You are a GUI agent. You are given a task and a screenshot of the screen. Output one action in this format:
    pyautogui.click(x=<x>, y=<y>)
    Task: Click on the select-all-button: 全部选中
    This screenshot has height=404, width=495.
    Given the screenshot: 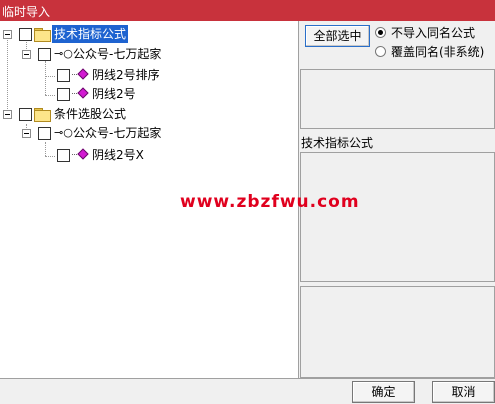 What is the action you would take?
    pyautogui.click(x=337, y=36)
    